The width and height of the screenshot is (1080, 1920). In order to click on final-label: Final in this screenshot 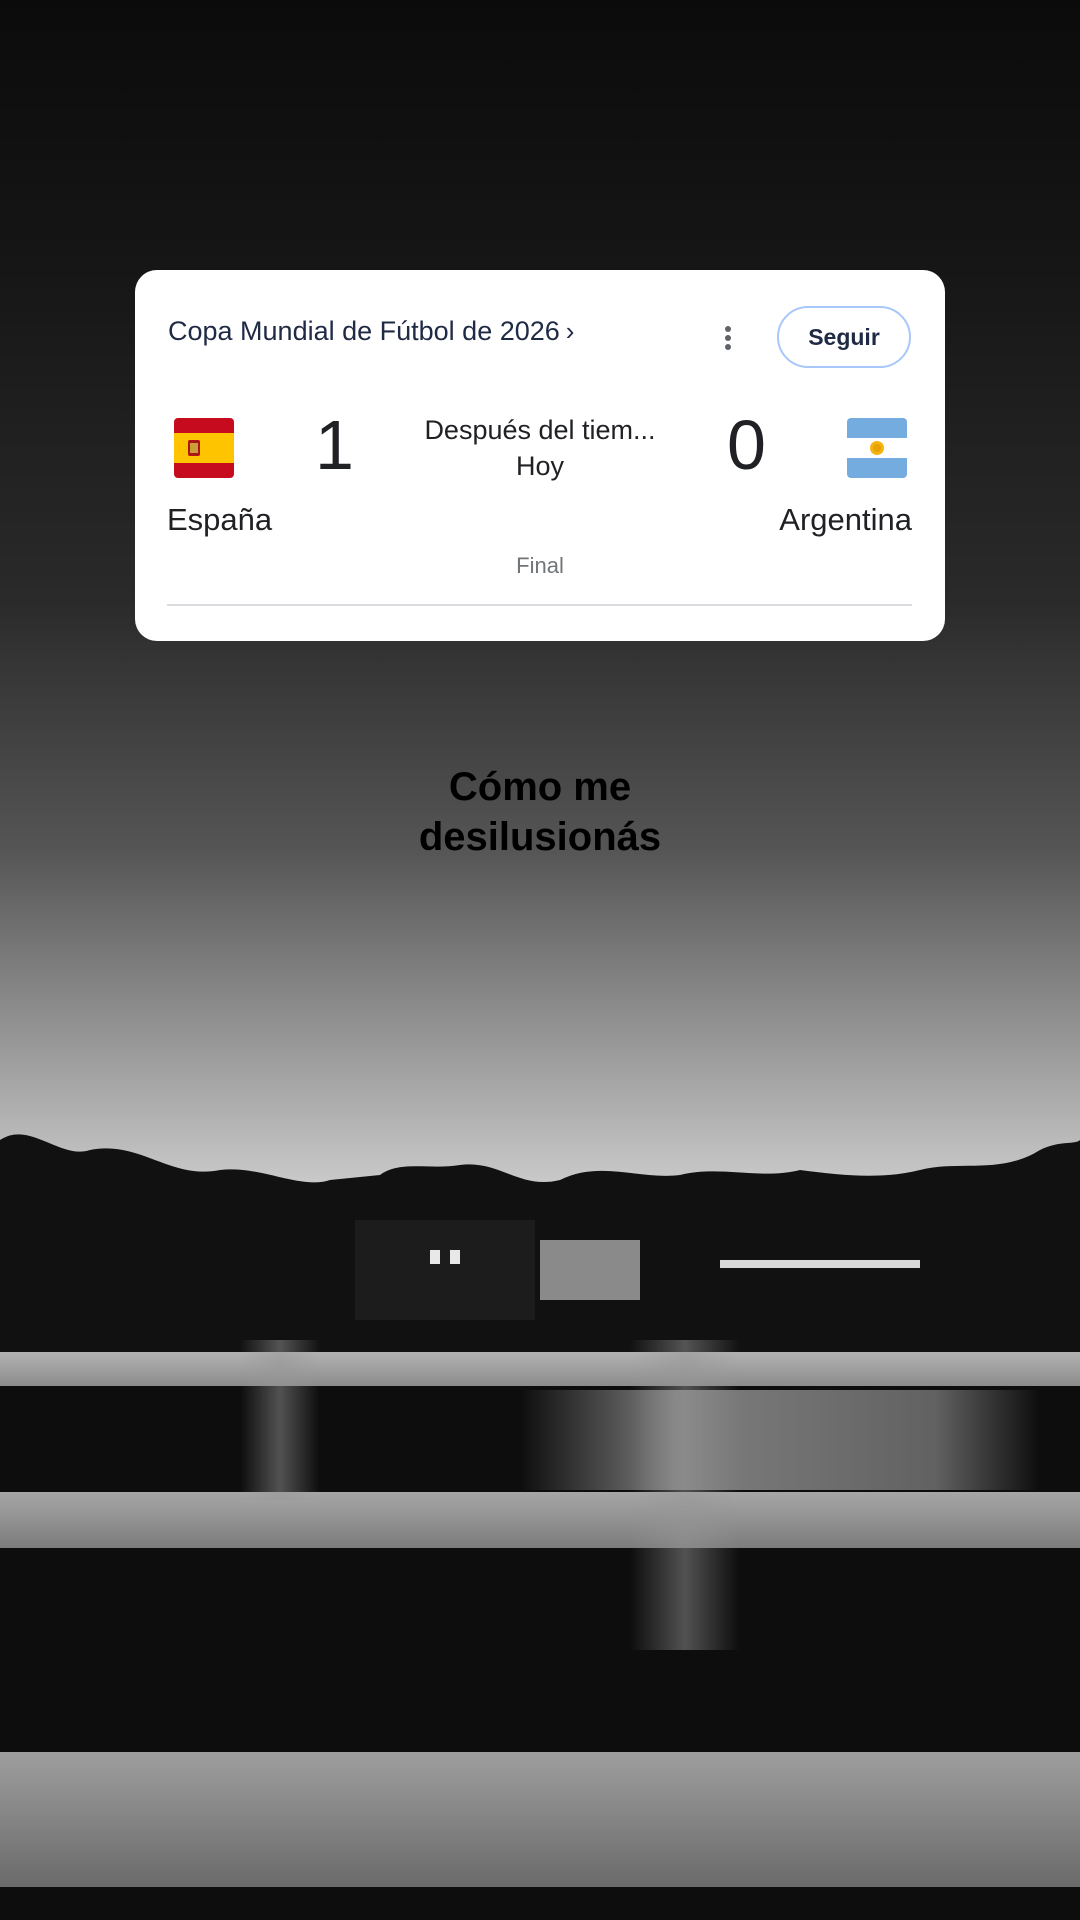, I will do `click(540, 565)`.